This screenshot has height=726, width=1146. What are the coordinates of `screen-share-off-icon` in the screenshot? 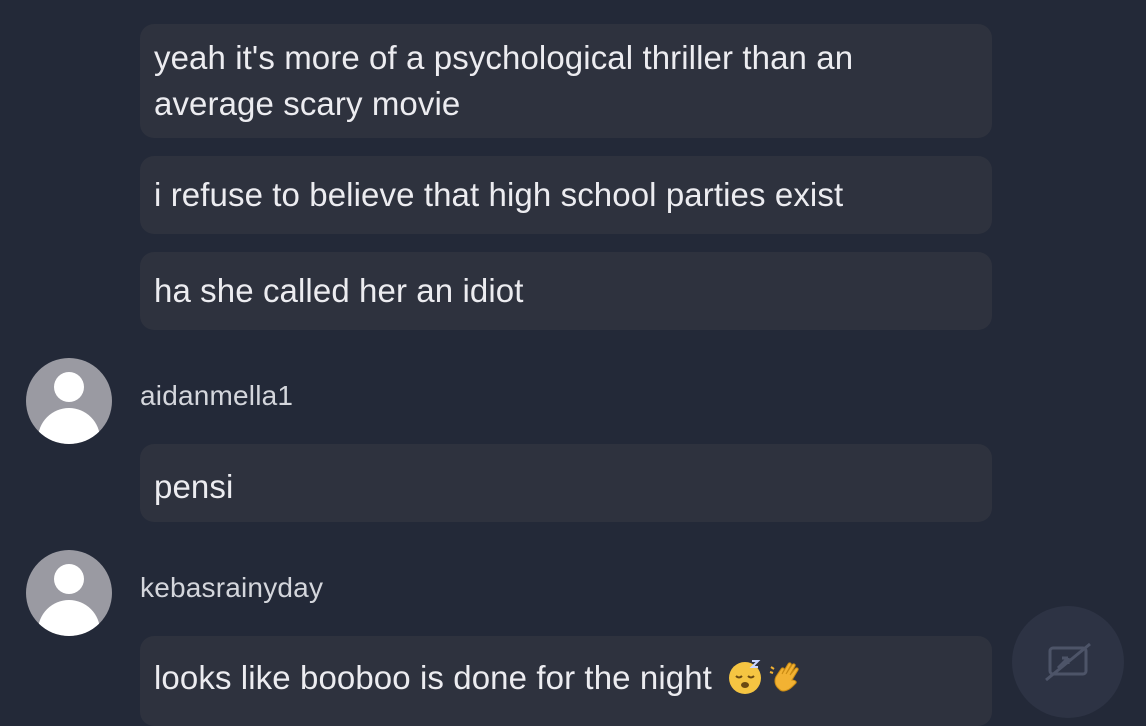 It's located at (1068, 662).